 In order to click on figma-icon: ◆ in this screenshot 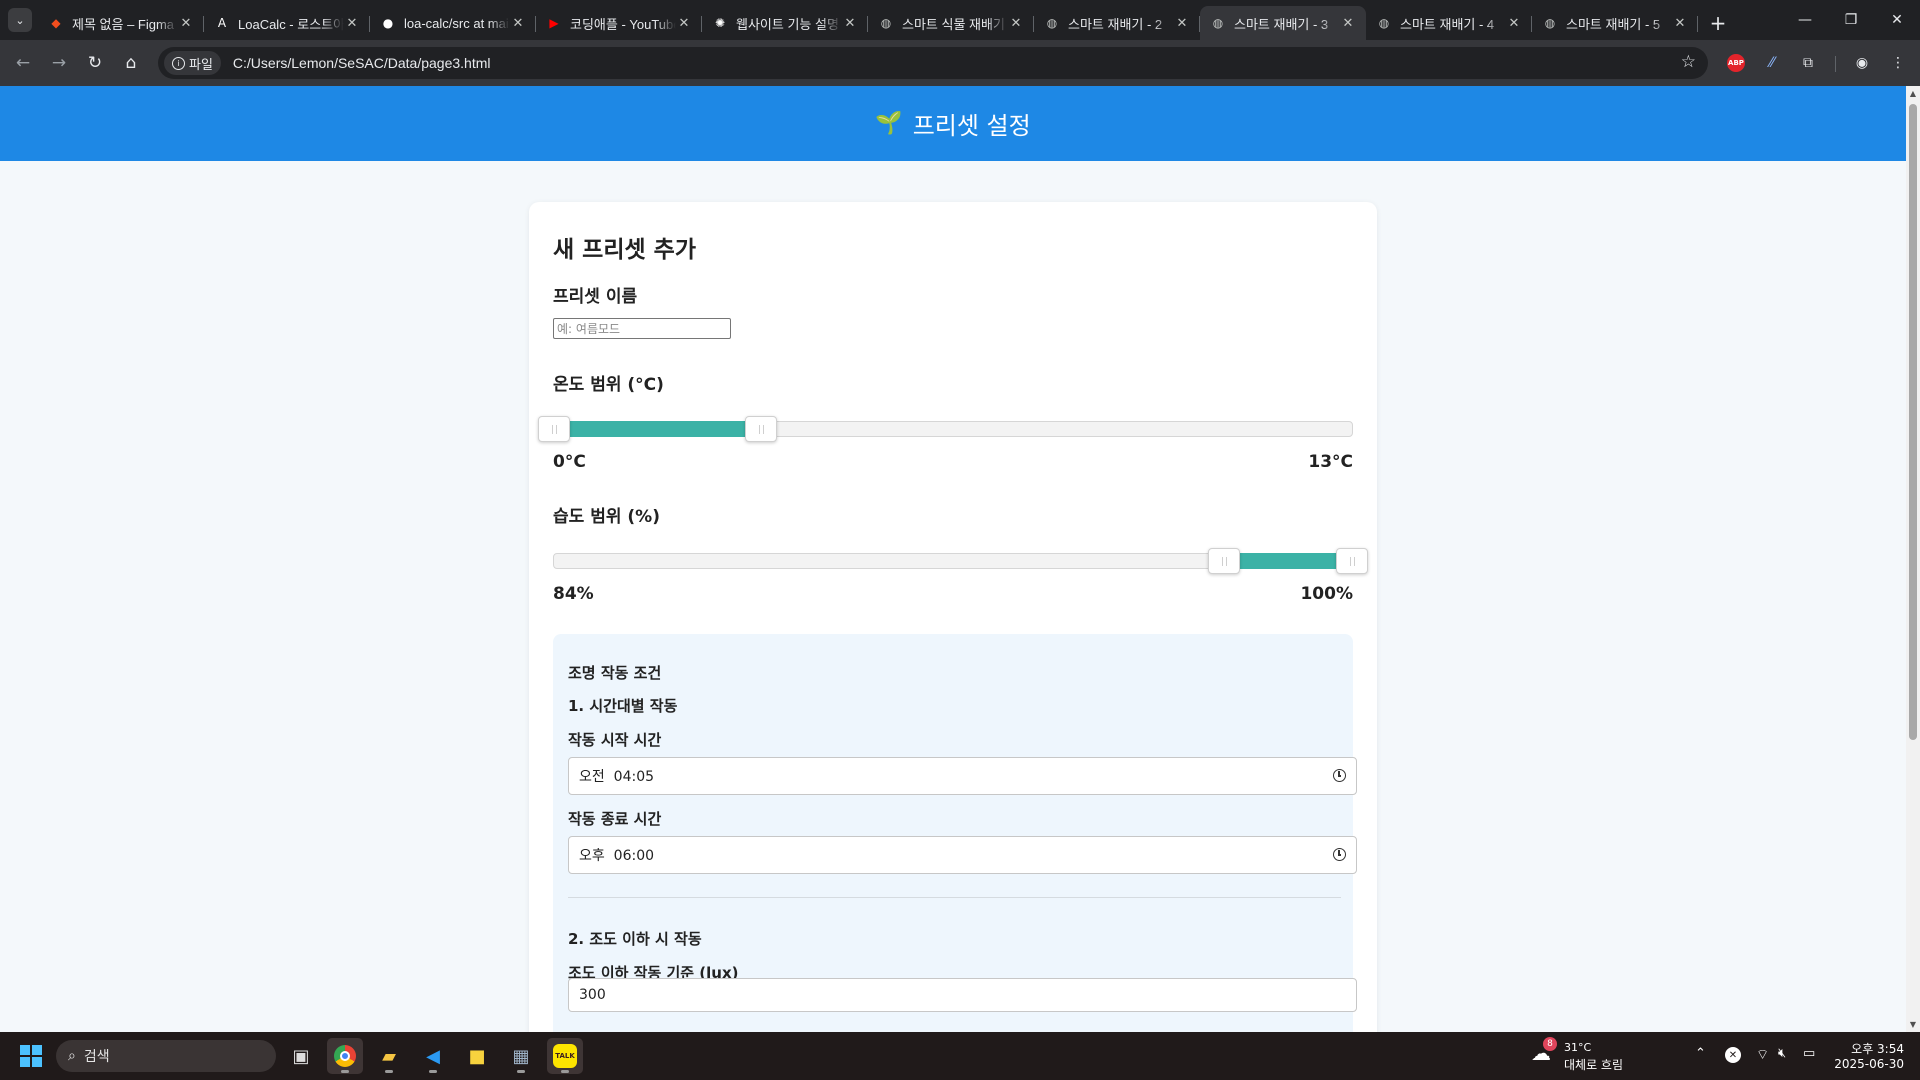, I will do `click(56, 23)`.